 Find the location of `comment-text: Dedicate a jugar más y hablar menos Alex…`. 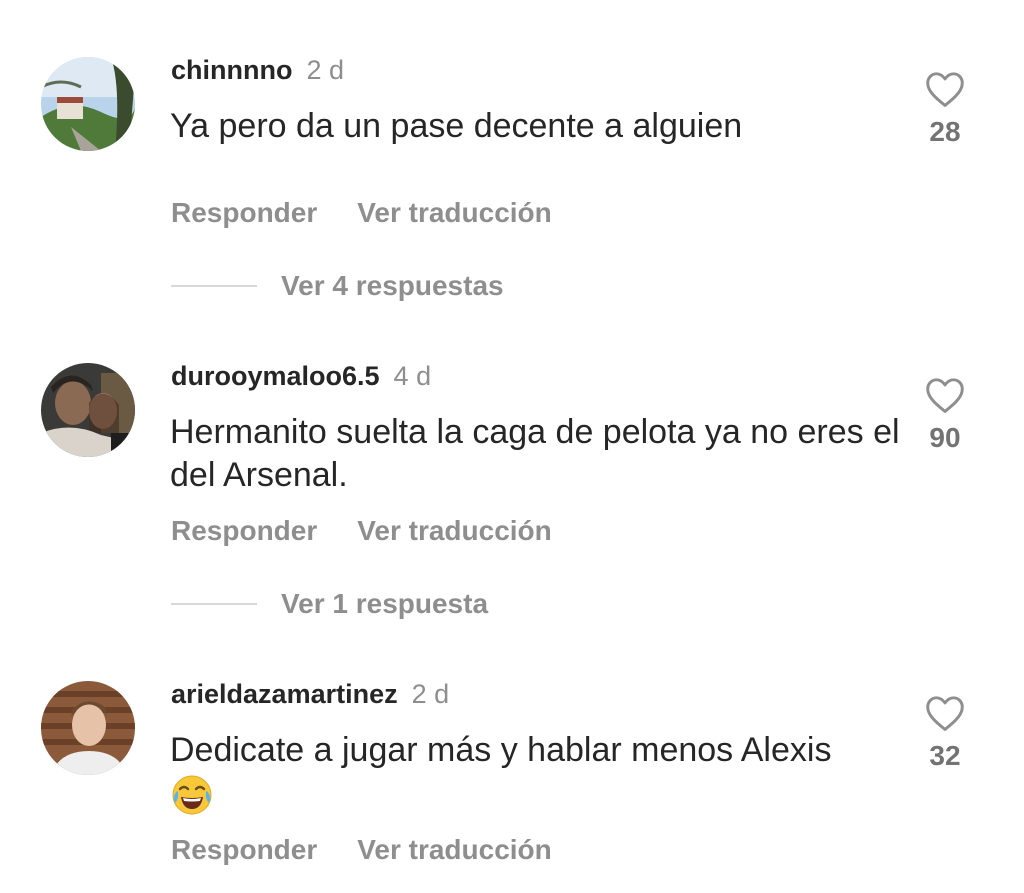

comment-text: Dedicate a jugar más y hablar menos Alex… is located at coordinates (535, 773).